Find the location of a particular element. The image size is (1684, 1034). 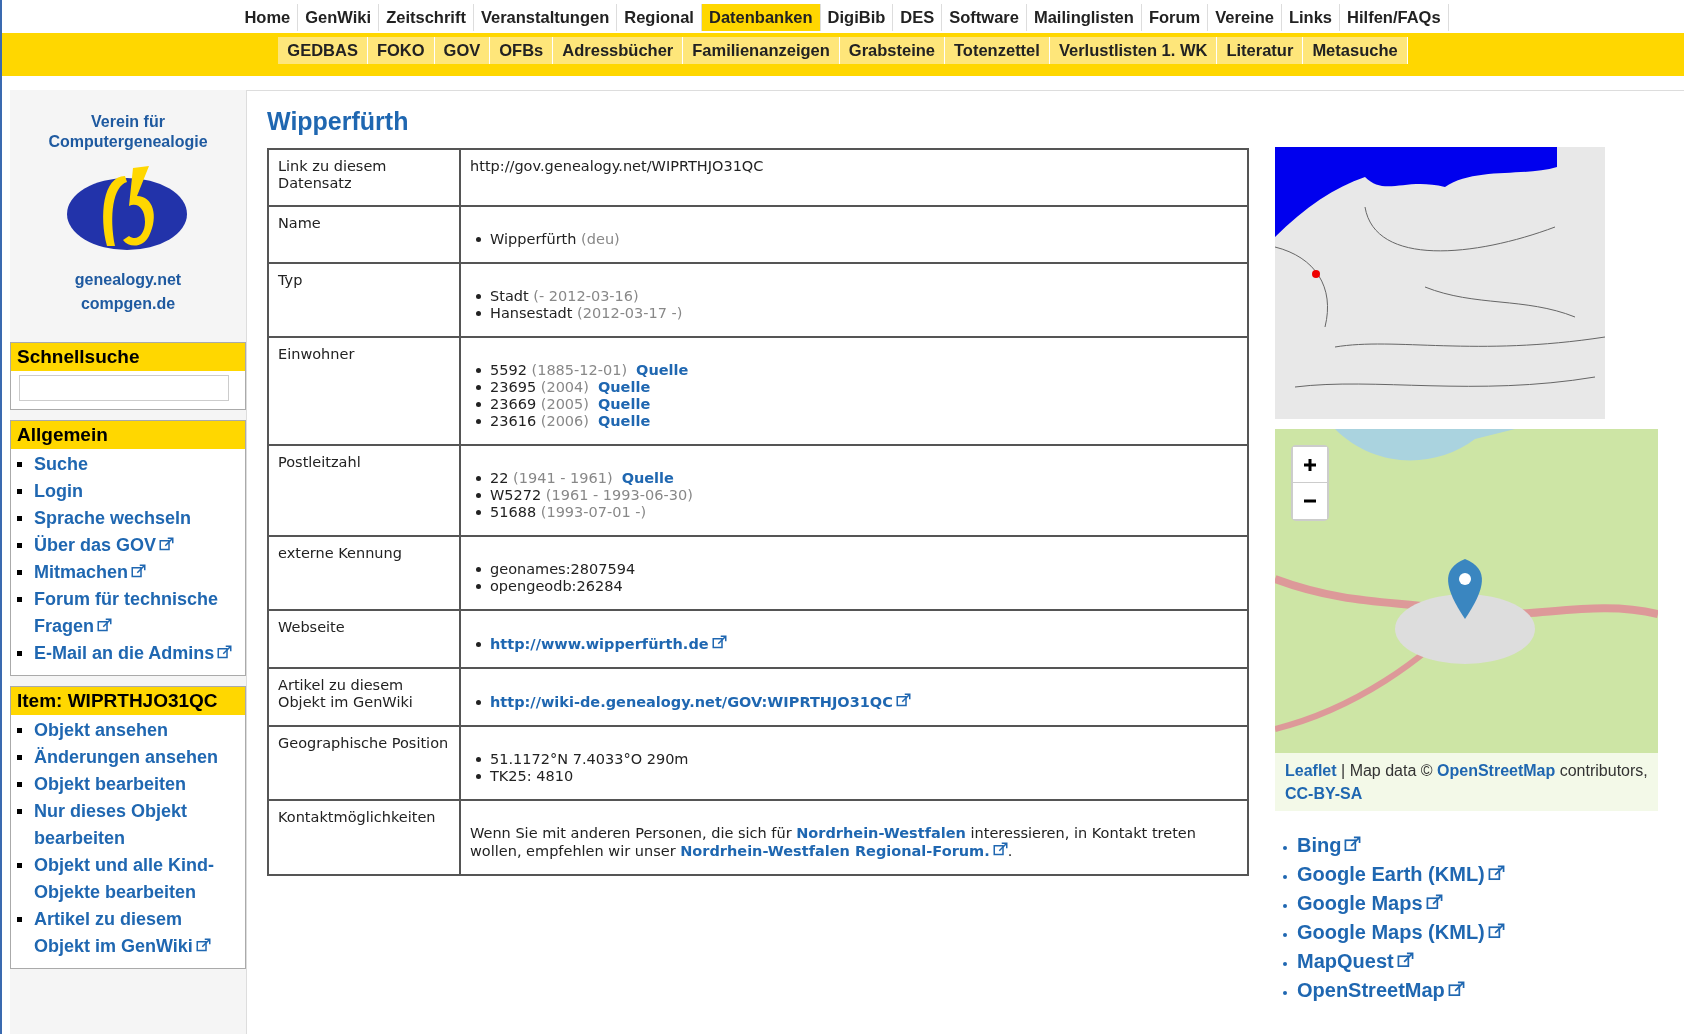

nav-tab: Zeitschrift is located at coordinates (426, 17).